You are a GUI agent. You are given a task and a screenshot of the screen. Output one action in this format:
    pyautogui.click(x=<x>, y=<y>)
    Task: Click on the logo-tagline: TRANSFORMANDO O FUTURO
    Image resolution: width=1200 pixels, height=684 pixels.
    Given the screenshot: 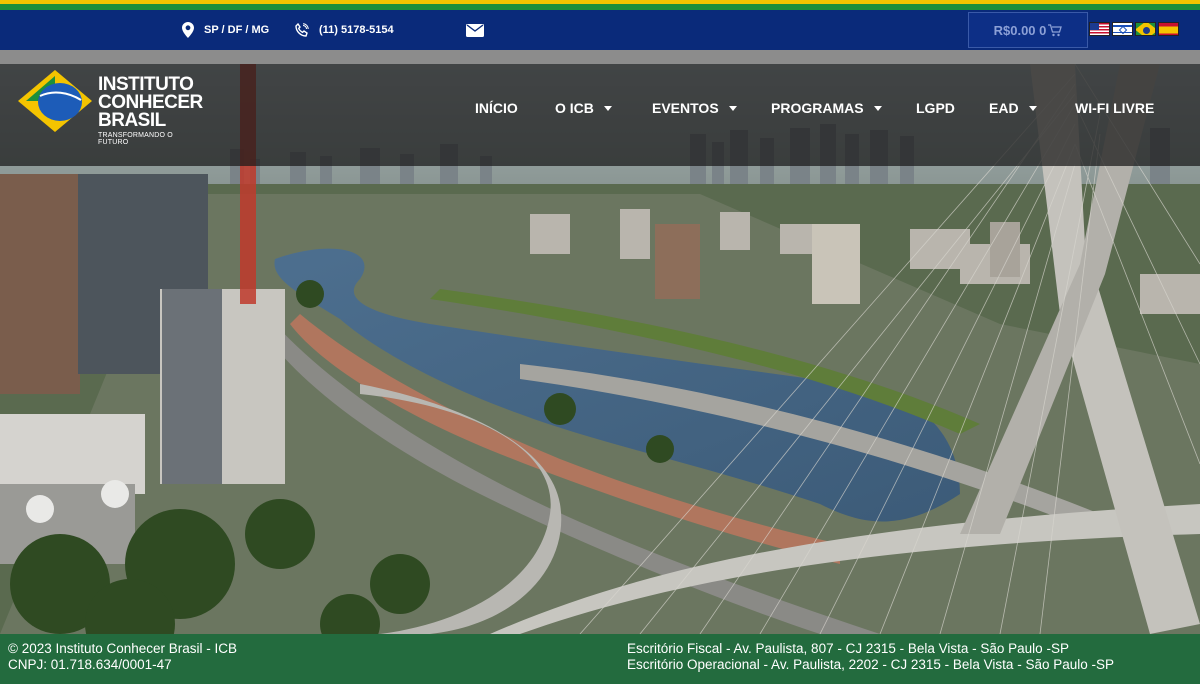 What is the action you would take?
    pyautogui.click(x=135, y=139)
    